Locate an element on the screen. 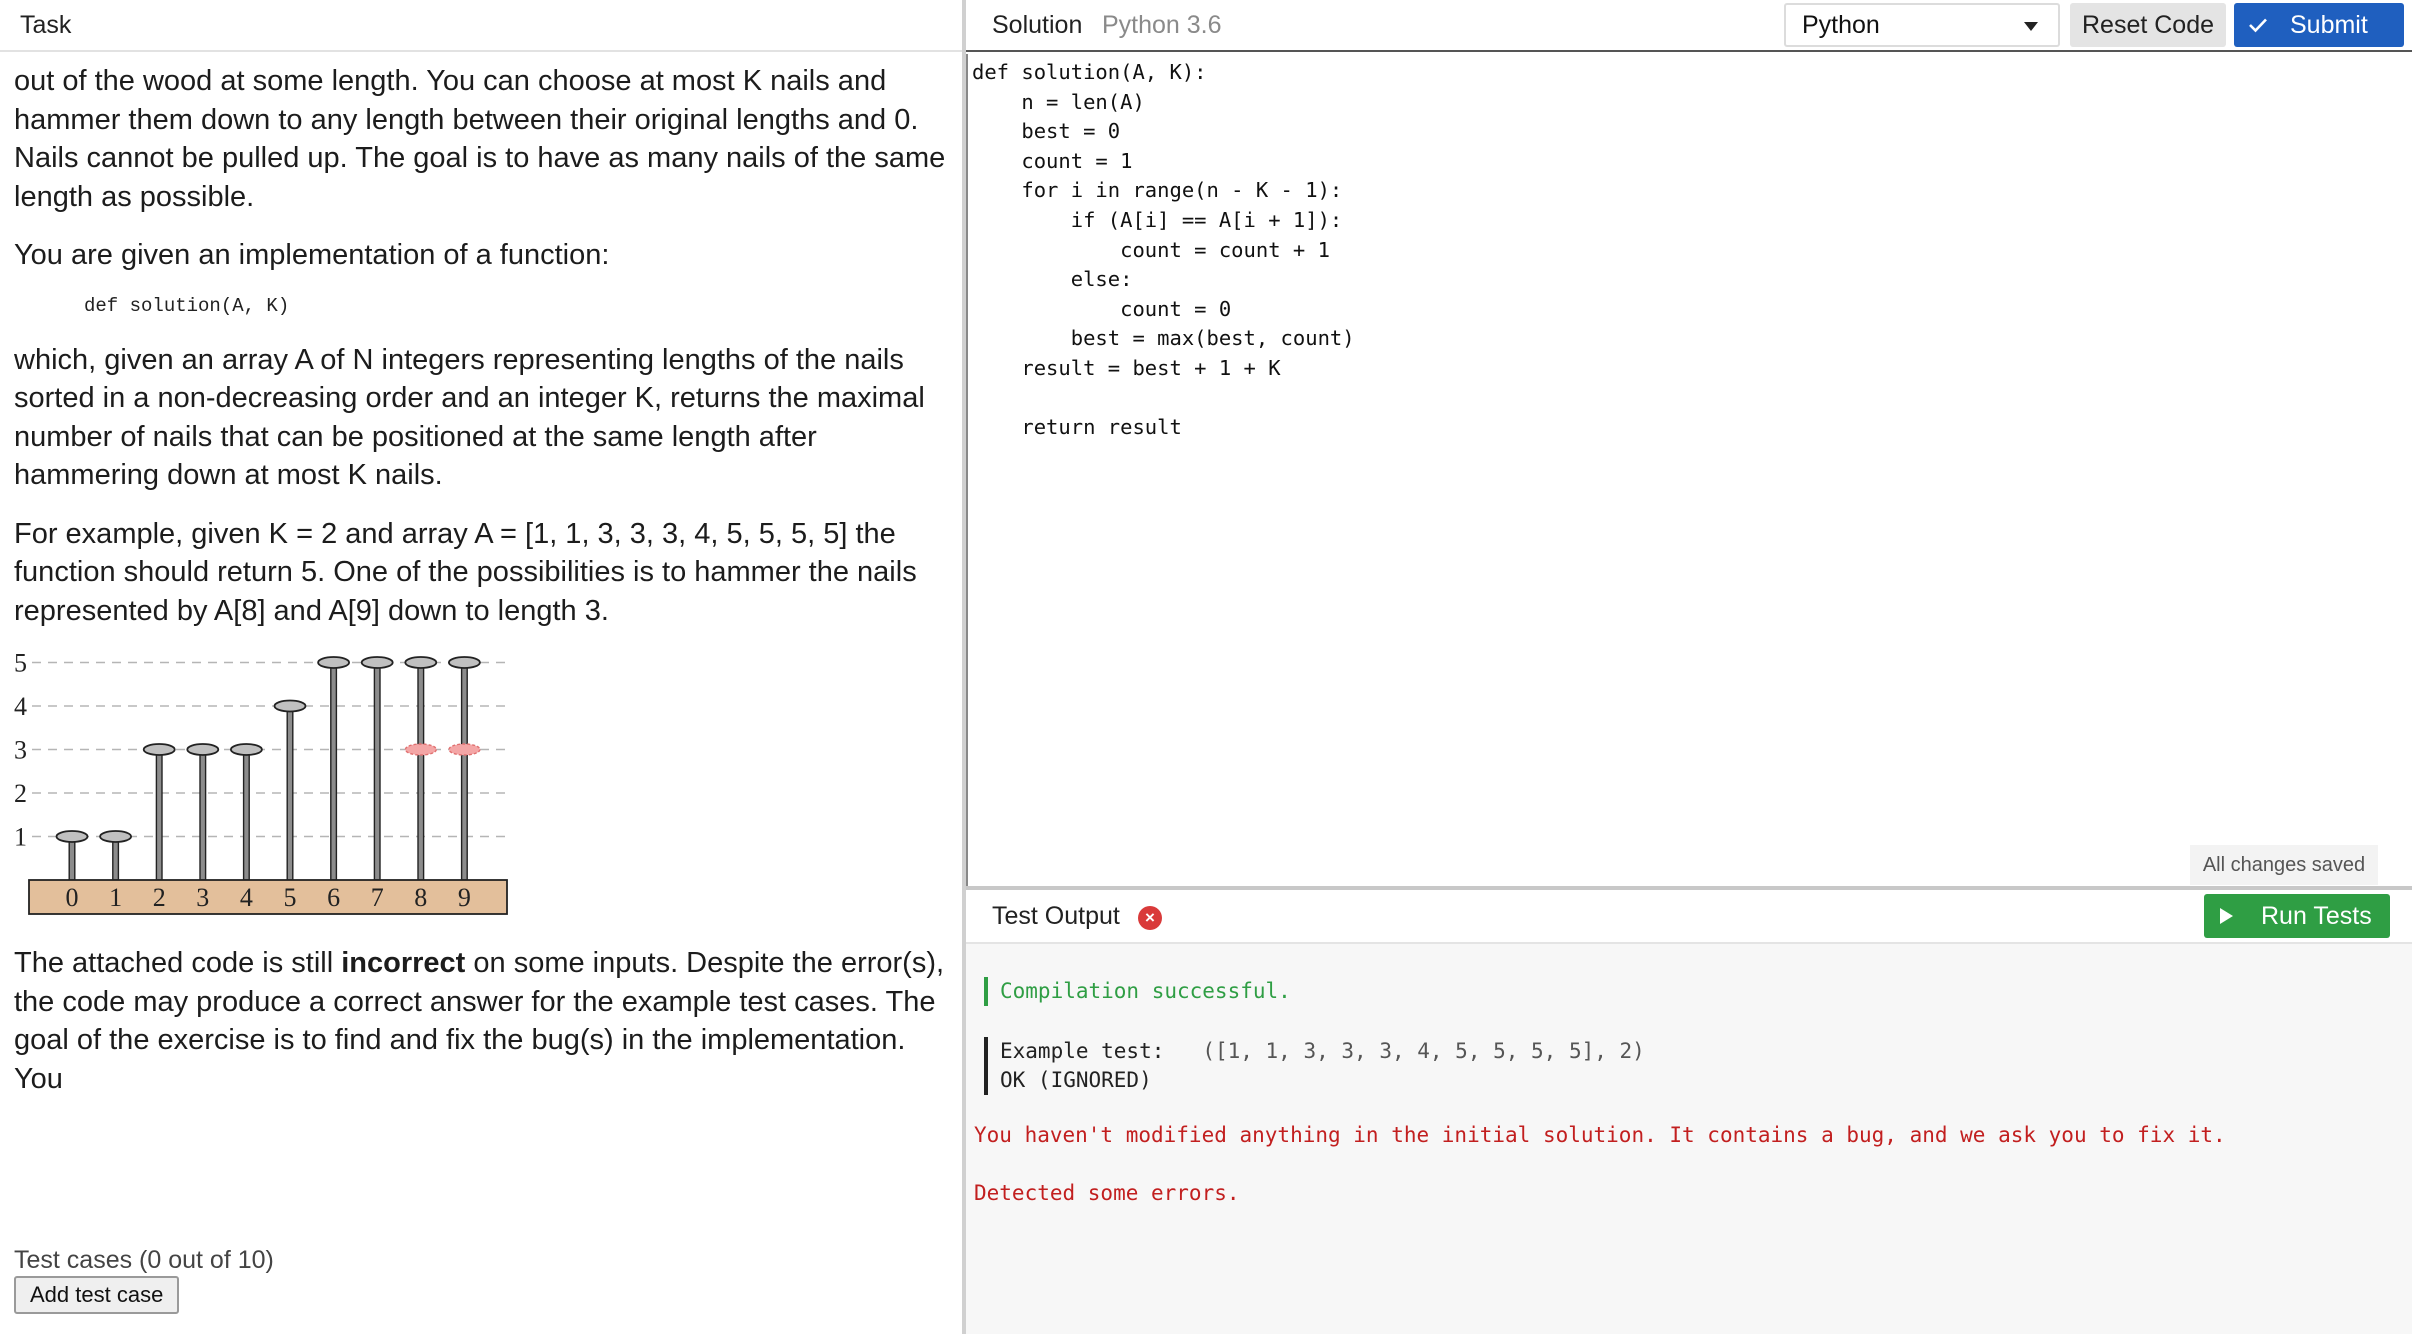 The image size is (2412, 1334). nail-index-label: 5 is located at coordinates (290, 897).